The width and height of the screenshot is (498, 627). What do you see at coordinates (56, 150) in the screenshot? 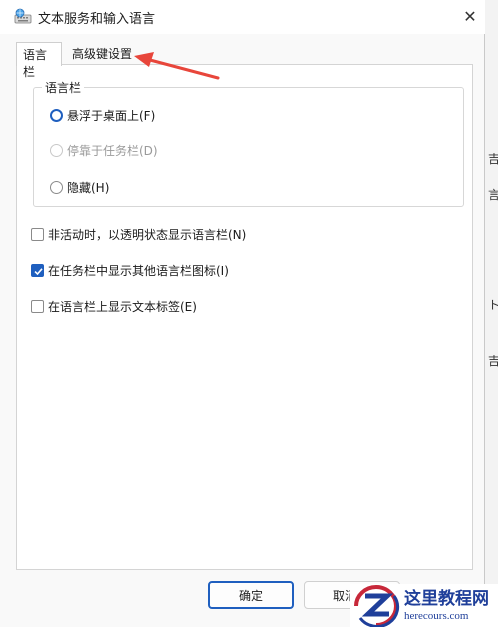
I see `radio-button-disabled` at bounding box center [56, 150].